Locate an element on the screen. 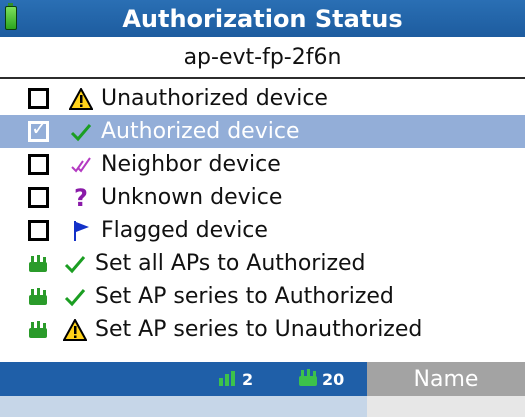 The image size is (525, 417). ap-count: 20 is located at coordinates (333, 379).